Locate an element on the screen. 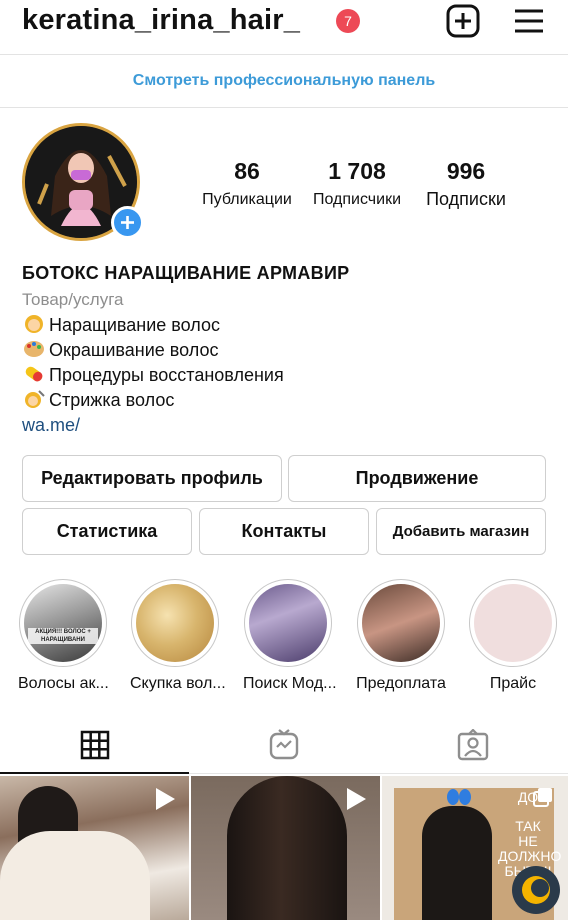 The image size is (568, 920). post-thumbnail: ДО ТАК НЕ ДОЛЖНО БЫТЬ!! is located at coordinates (475, 848).